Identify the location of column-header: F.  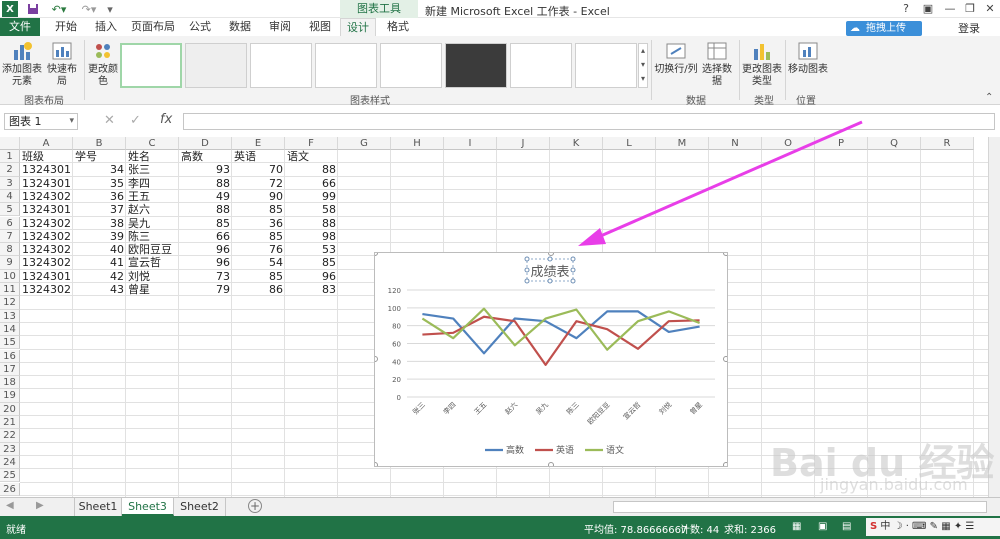
(311, 143).